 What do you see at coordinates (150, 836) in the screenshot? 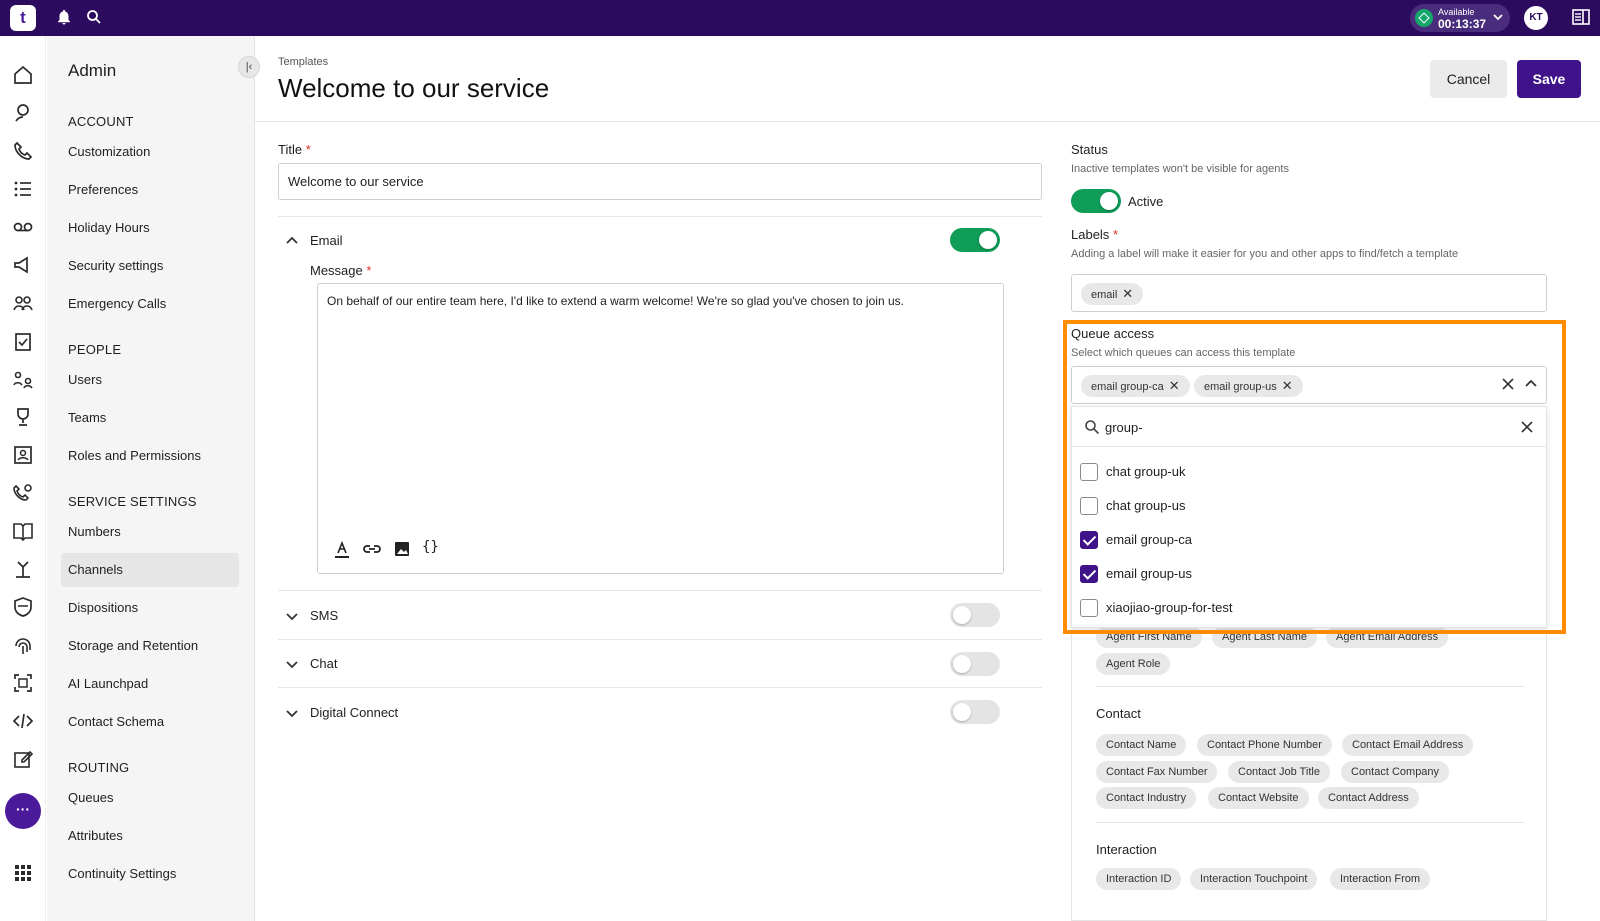
I see `sidebar-item-attributes: Attributes` at bounding box center [150, 836].